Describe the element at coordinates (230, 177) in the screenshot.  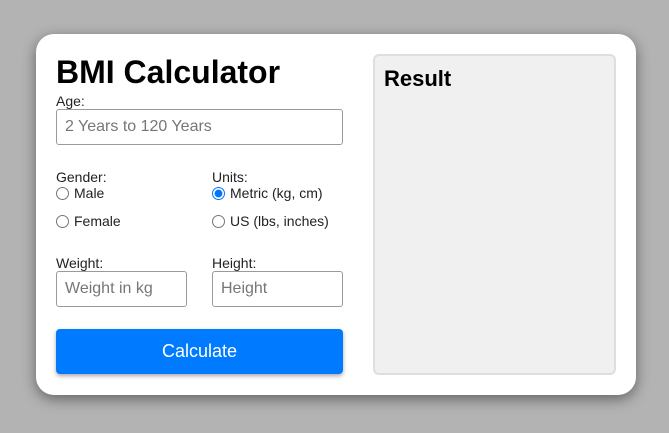
I see `units-label: Units:` at that location.